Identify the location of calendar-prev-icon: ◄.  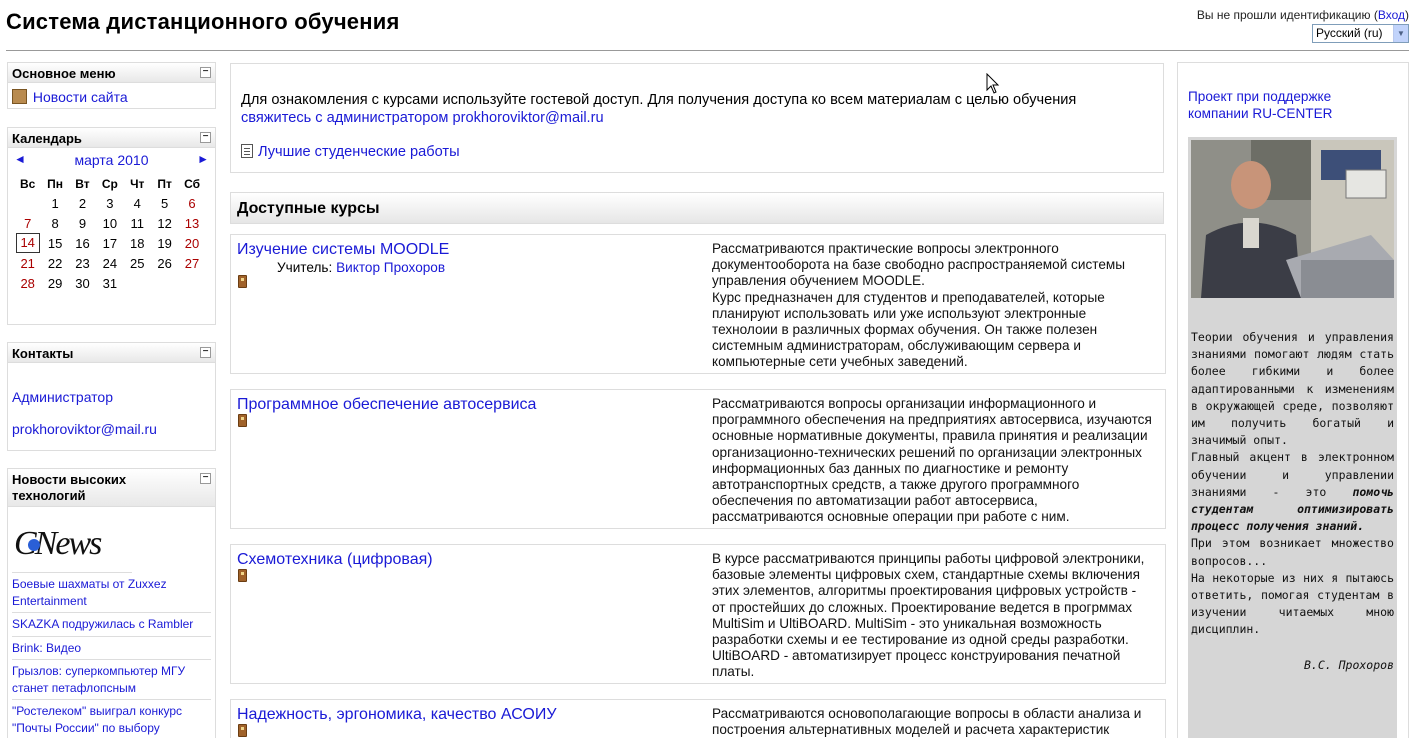
(20, 159).